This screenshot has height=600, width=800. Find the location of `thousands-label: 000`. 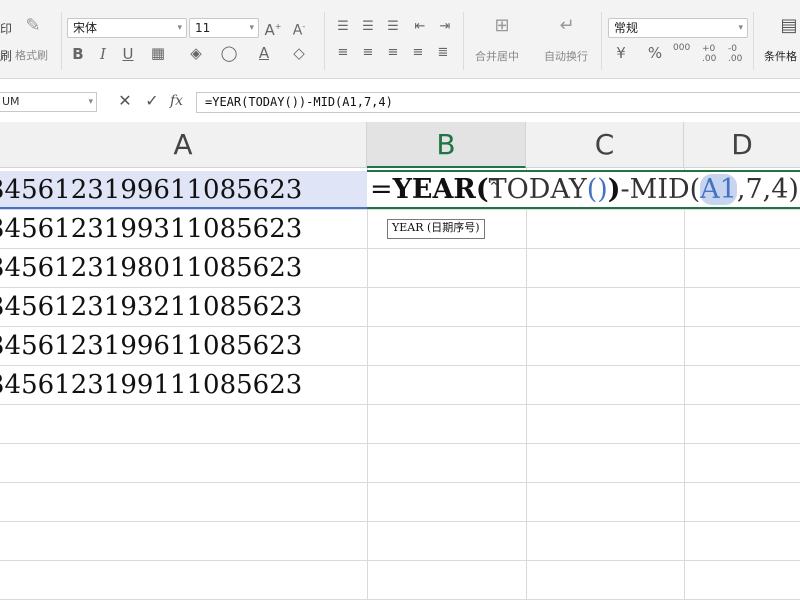

thousands-label: 000 is located at coordinates (682, 48).